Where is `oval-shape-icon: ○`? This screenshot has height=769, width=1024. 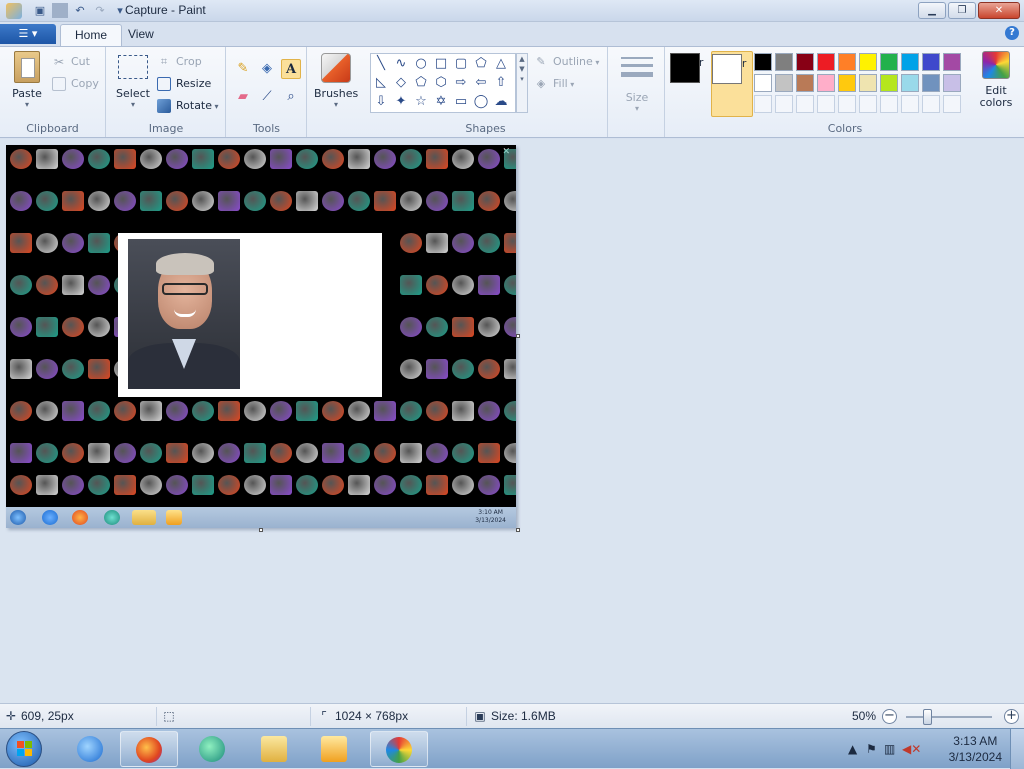 oval-shape-icon: ○ is located at coordinates (421, 64).